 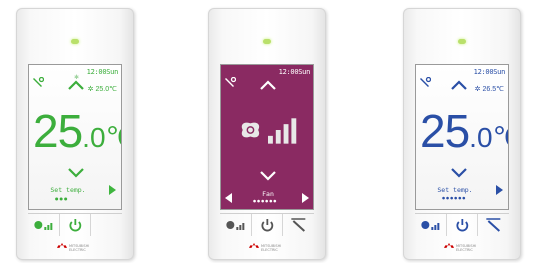 I want to click on set-temperature-small: ✲ 26.5℃, so click(x=489, y=89).